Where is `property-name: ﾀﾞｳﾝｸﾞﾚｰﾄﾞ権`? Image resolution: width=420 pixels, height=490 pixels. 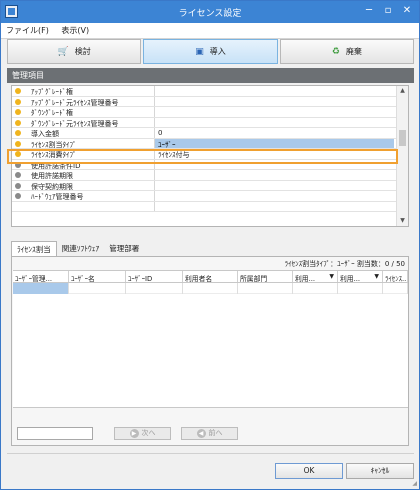
property-name: ﾀﾞｳﾝｸﾞﾚｰﾄﾞ権 is located at coordinates (52, 113).